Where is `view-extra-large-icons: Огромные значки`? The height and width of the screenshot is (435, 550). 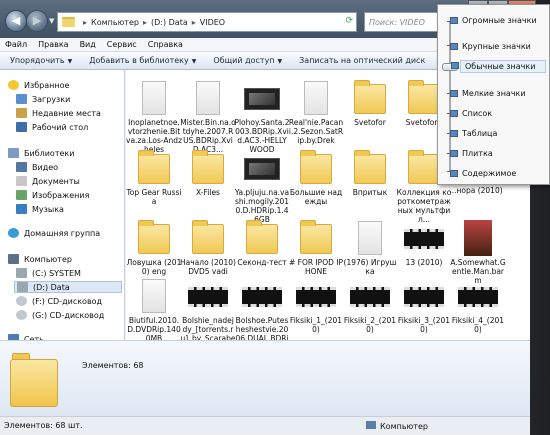
view-extra-large-icons: Огромные значки is located at coordinates (493, 20).